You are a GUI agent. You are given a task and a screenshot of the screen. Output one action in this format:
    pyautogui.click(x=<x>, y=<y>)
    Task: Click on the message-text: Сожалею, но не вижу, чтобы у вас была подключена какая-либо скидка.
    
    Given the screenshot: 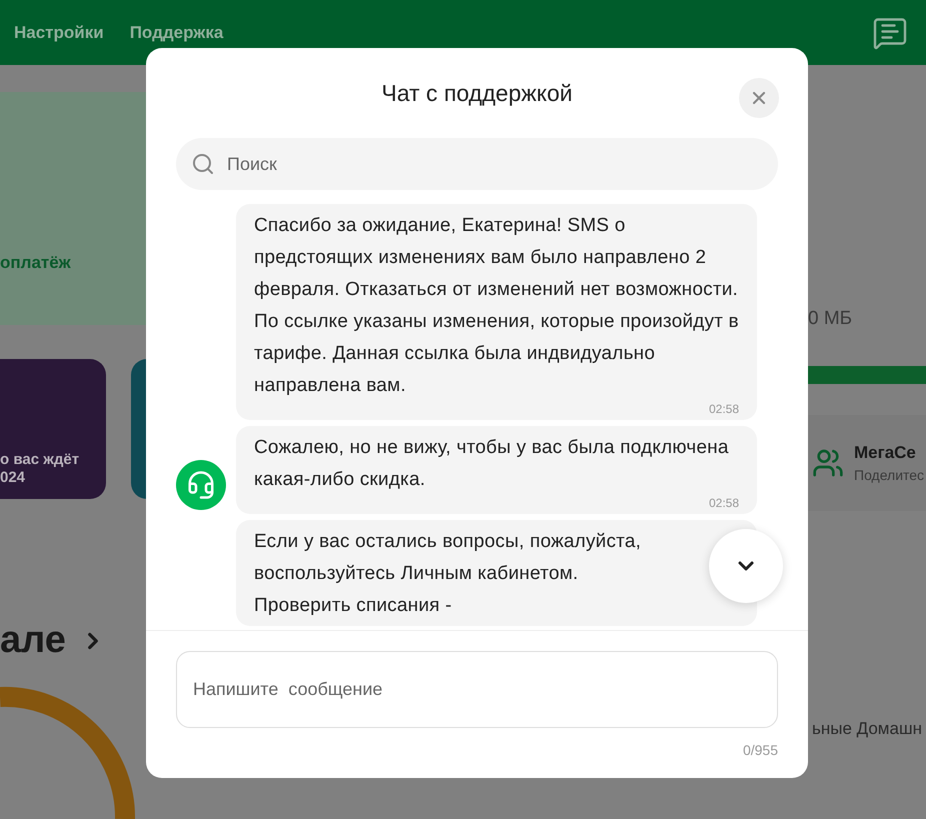 What is the action you would take?
    pyautogui.click(x=492, y=464)
    